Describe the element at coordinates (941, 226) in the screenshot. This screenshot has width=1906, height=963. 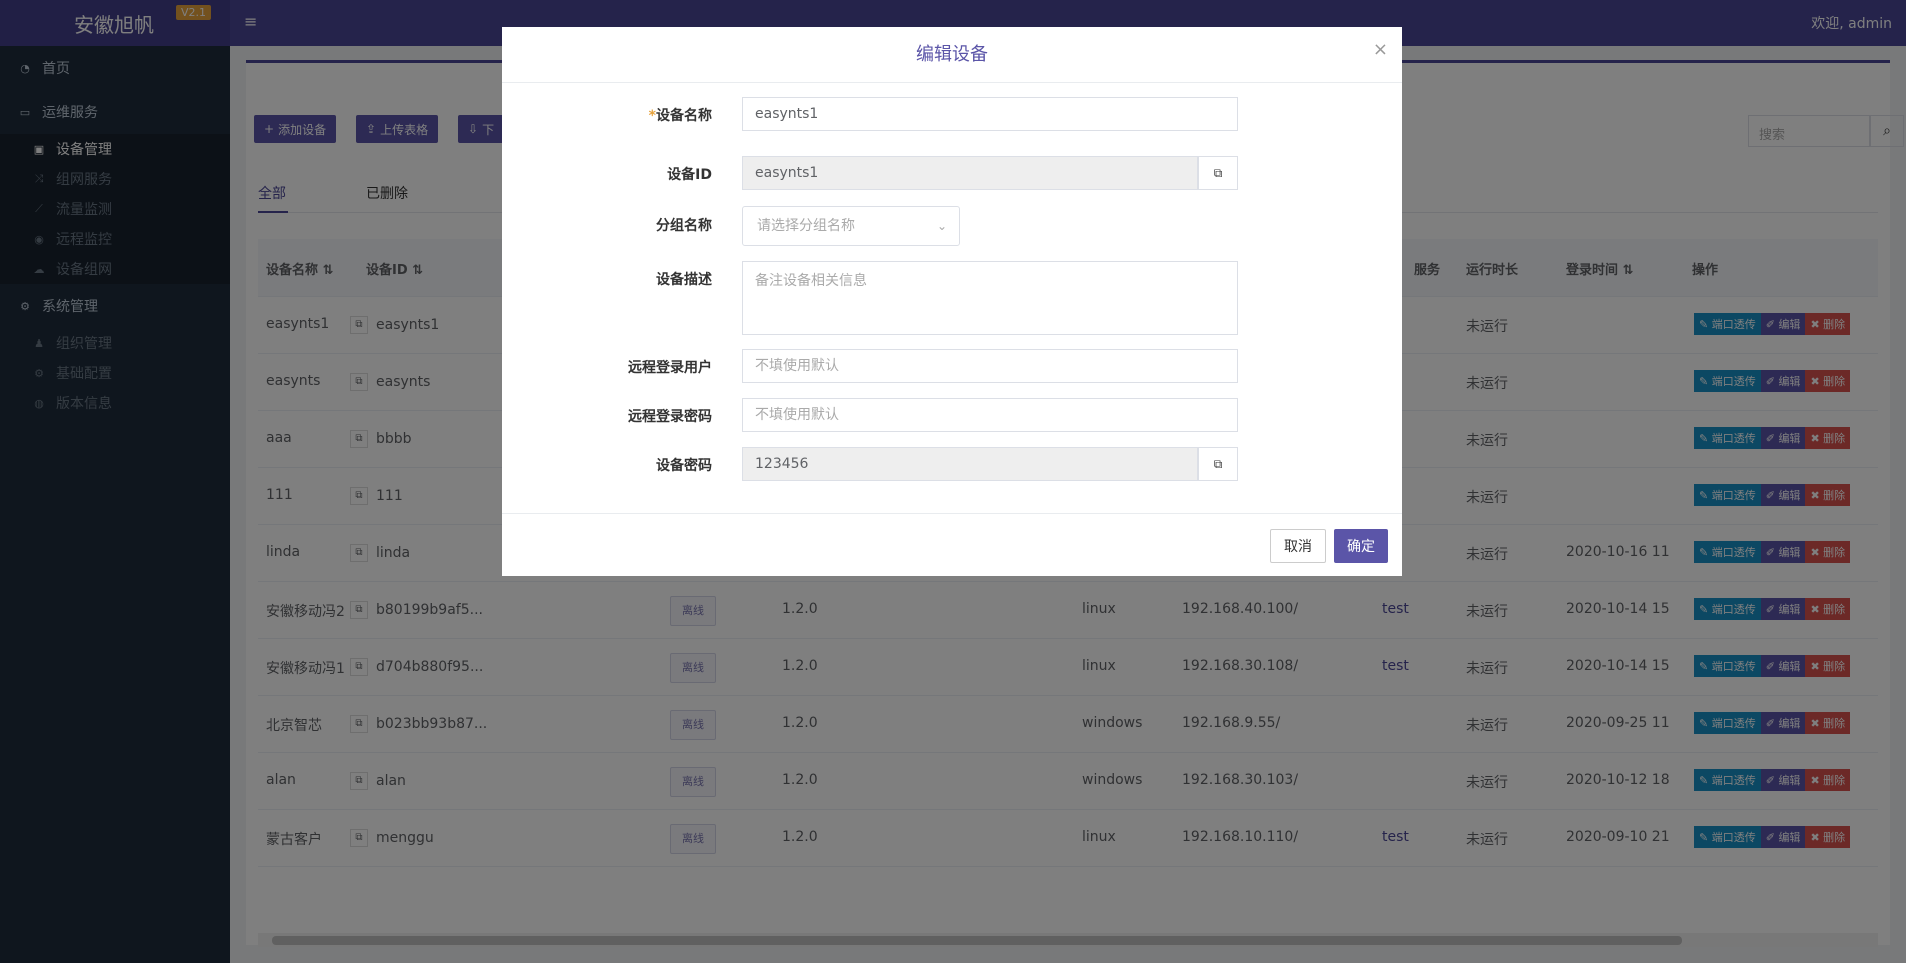
I see `chevron-down-icon: ⌄` at that location.